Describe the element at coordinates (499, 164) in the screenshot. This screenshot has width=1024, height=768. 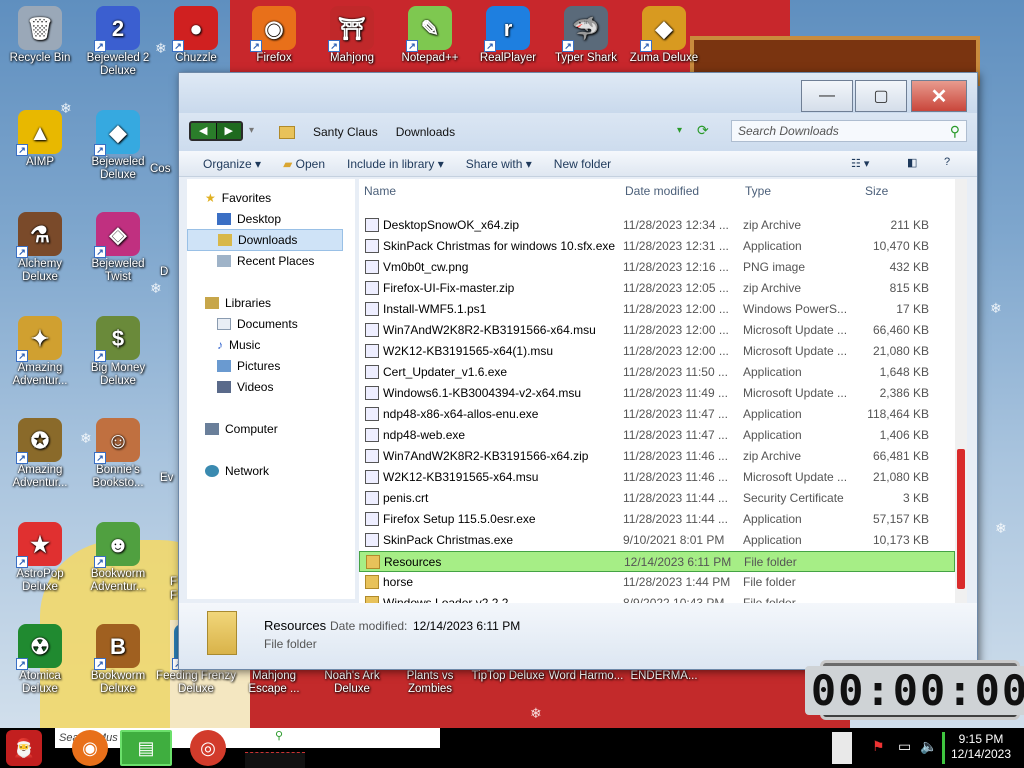
I see `share-with-button: Share with ▾` at that location.